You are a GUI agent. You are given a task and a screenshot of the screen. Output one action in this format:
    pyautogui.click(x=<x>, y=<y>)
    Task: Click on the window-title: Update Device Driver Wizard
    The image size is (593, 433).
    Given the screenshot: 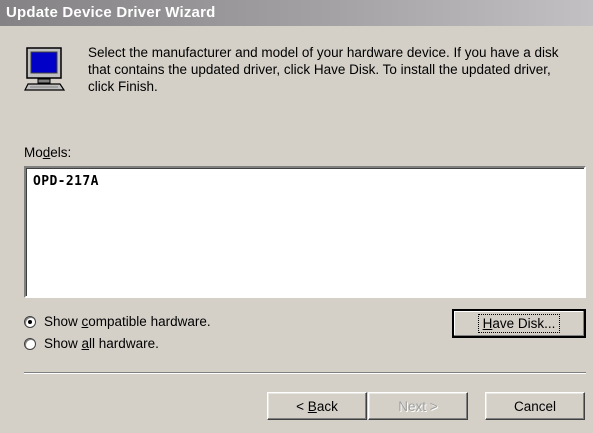 What is the action you would take?
    pyautogui.click(x=111, y=12)
    